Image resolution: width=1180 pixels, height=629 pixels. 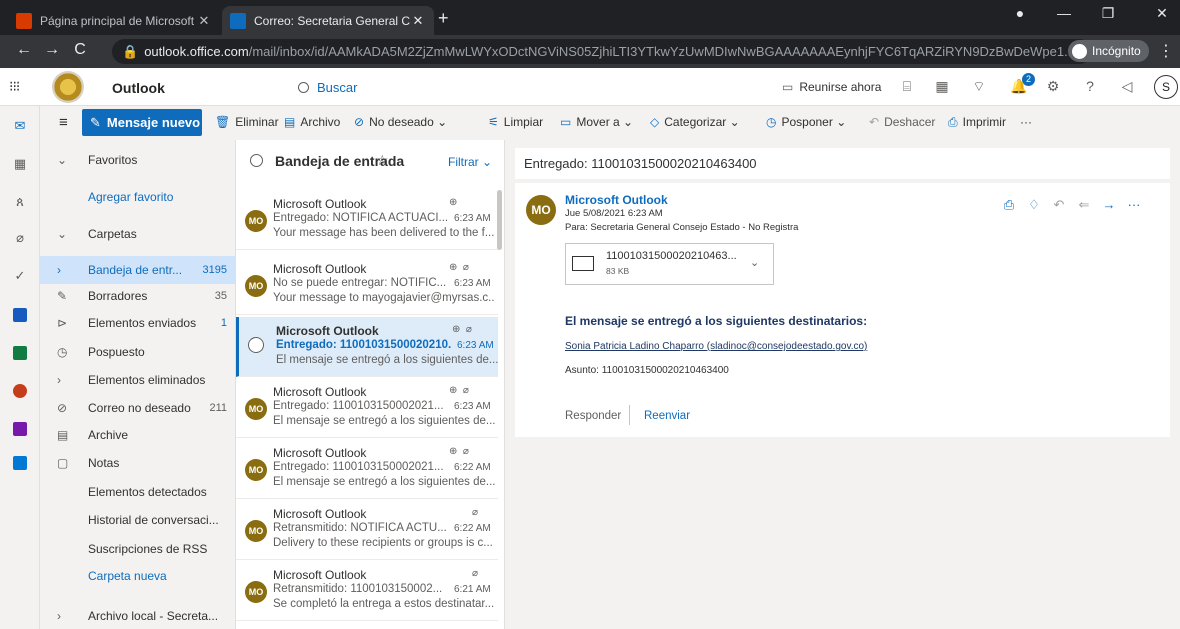 I want to click on sender: Microsoft Outlook, so click(x=320, y=453).